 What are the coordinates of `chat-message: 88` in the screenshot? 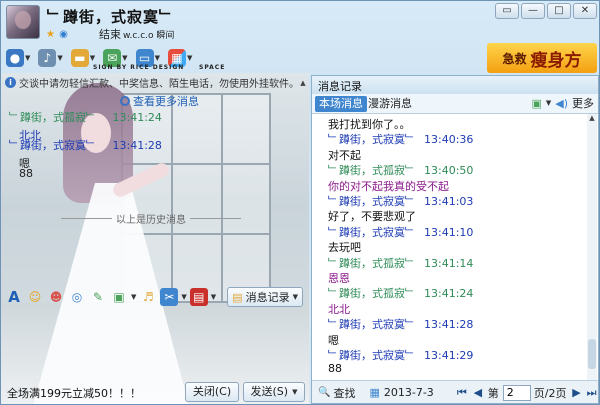 It's located at (21, 172).